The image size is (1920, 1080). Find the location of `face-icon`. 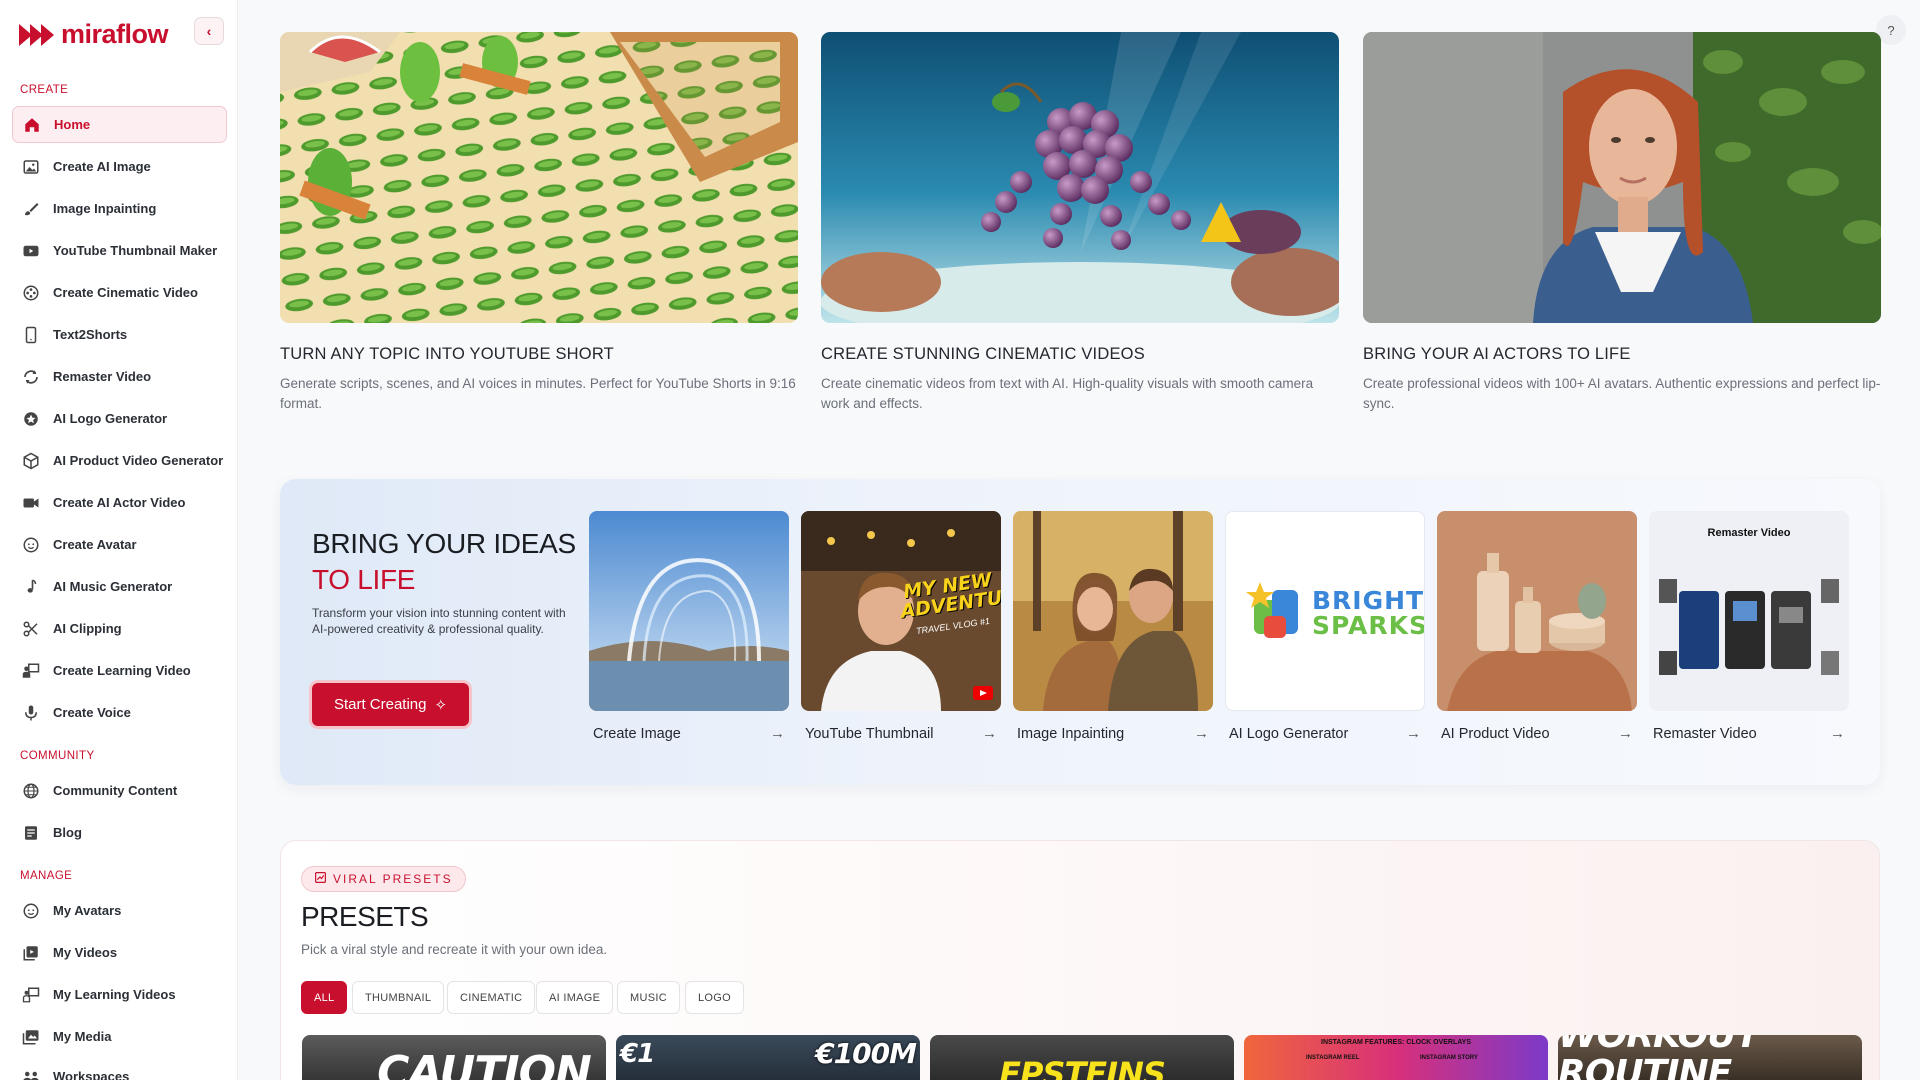

face-icon is located at coordinates (31, 545).